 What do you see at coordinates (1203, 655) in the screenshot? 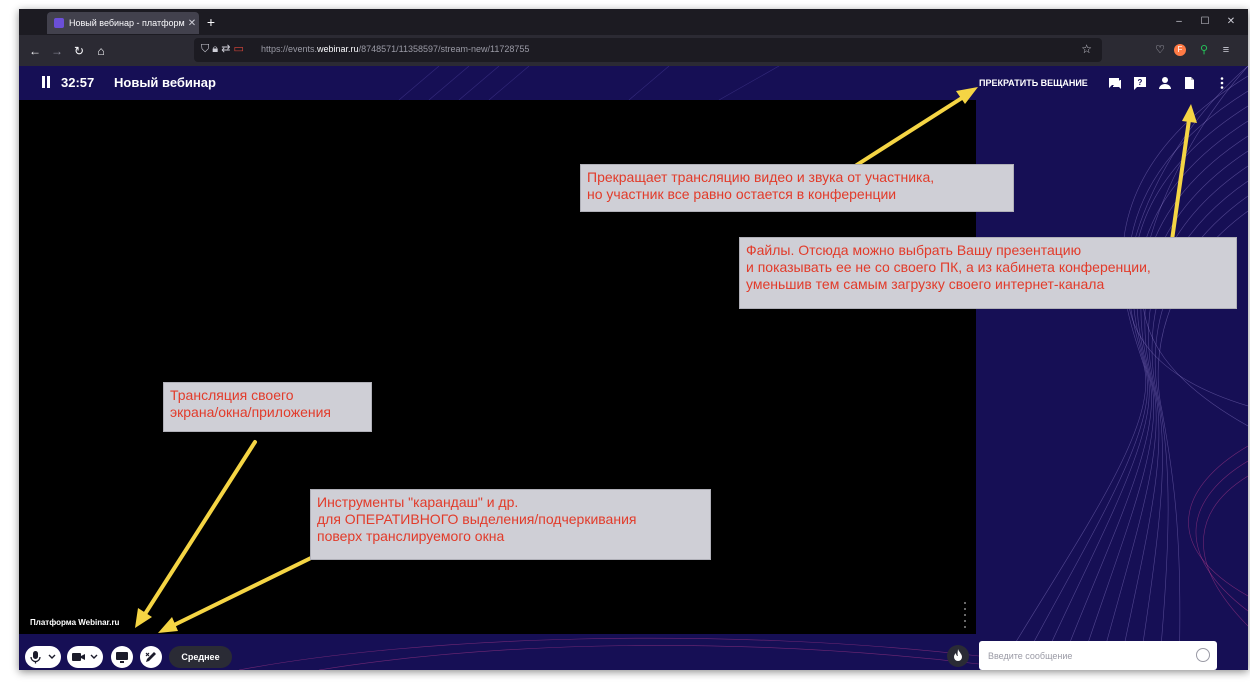
I see `emoji-icon` at bounding box center [1203, 655].